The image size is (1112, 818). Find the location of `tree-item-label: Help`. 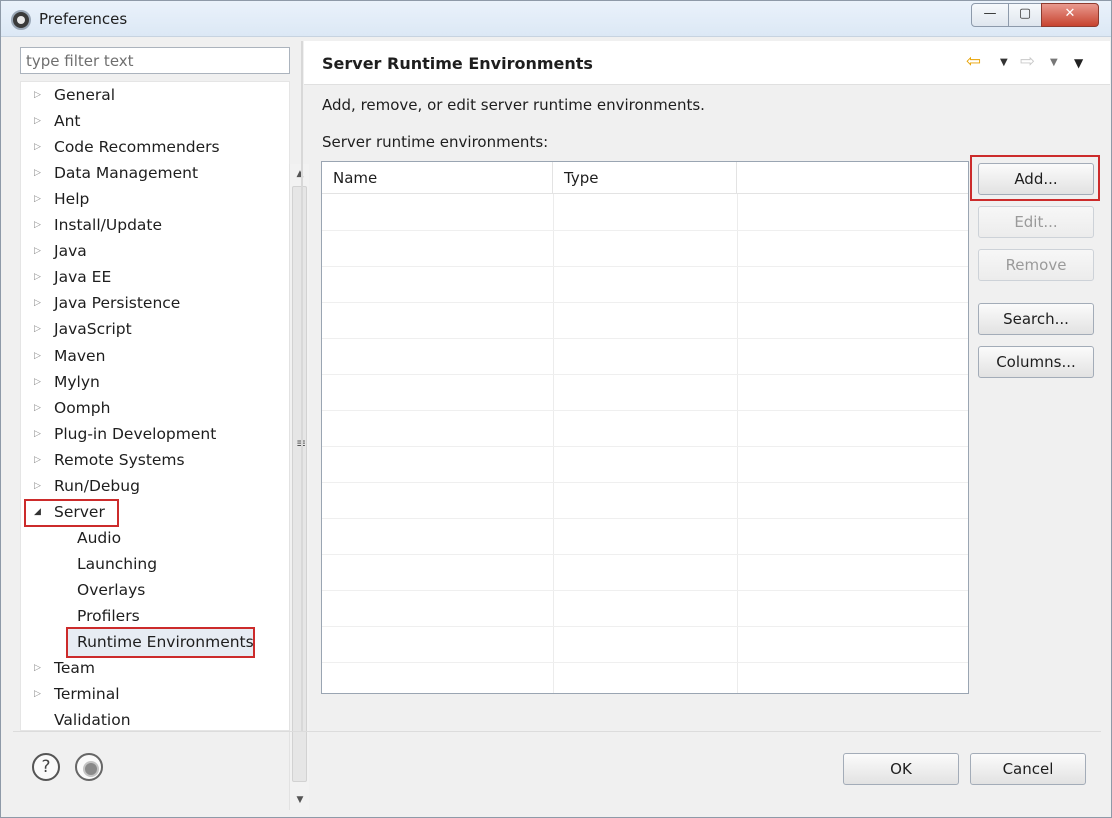

tree-item-label: Help is located at coordinates (72, 199).